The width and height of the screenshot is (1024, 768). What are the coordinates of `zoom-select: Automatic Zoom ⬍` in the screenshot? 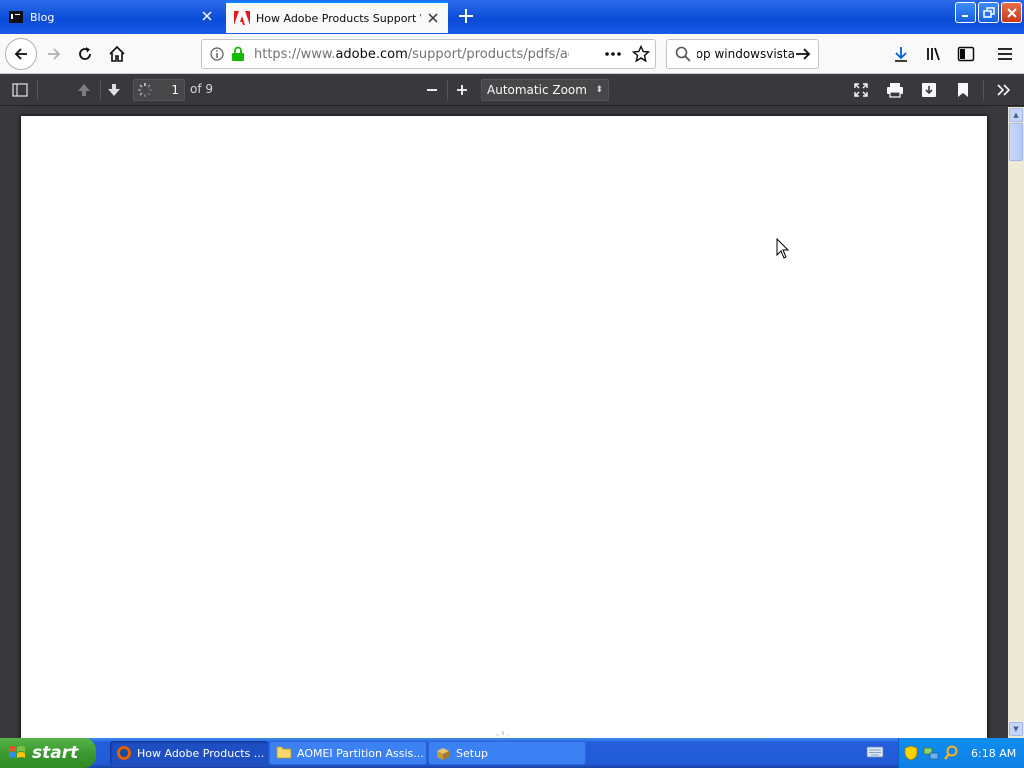 It's located at (545, 90).